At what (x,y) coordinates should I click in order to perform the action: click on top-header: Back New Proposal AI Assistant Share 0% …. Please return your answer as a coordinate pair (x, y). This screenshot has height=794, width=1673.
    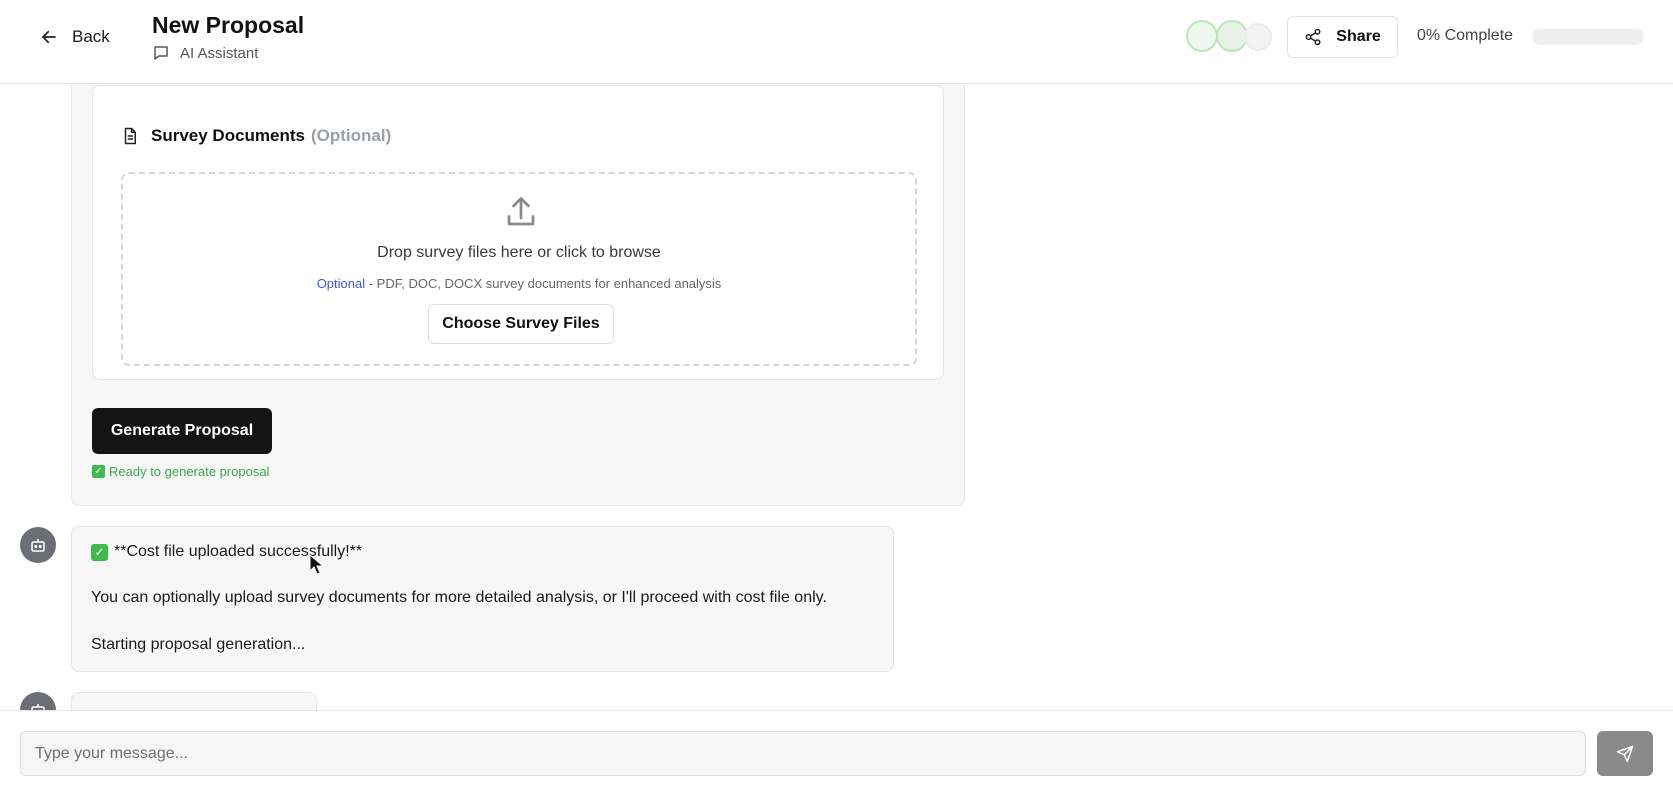
    Looking at the image, I should click on (836, 42).